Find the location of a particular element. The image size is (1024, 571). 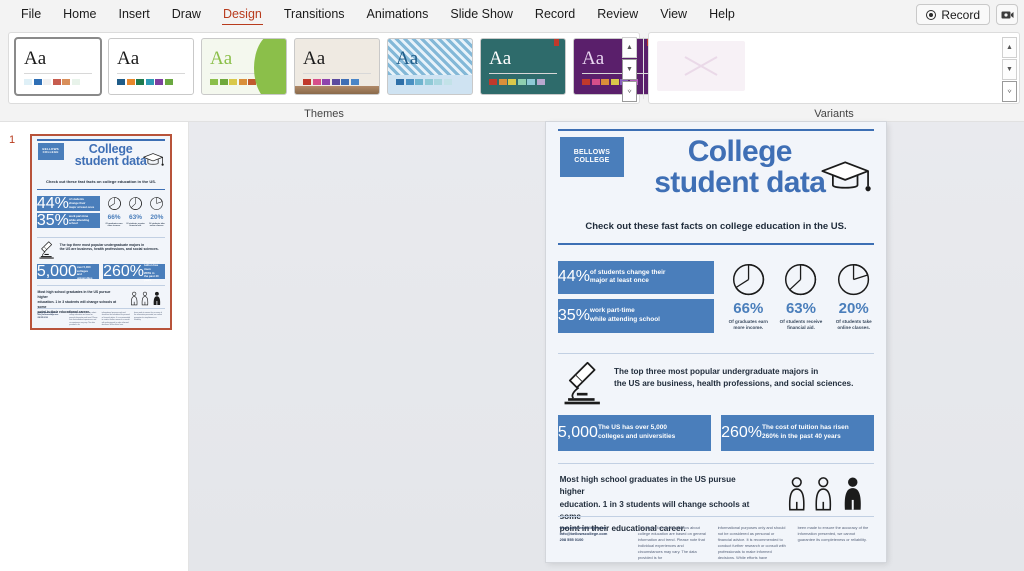

stat-bar-2-text-line-1: work part-time is located at coordinates (612, 311).